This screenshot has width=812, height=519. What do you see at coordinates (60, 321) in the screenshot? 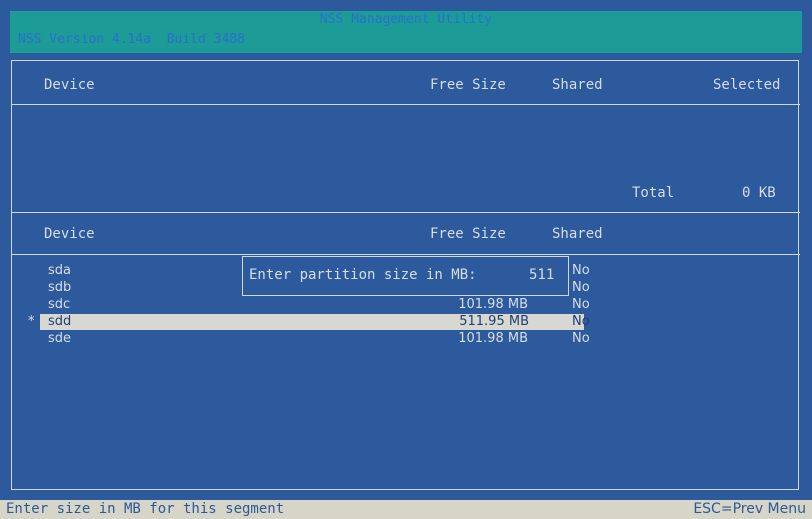
I see `device-name: sdd` at bounding box center [60, 321].